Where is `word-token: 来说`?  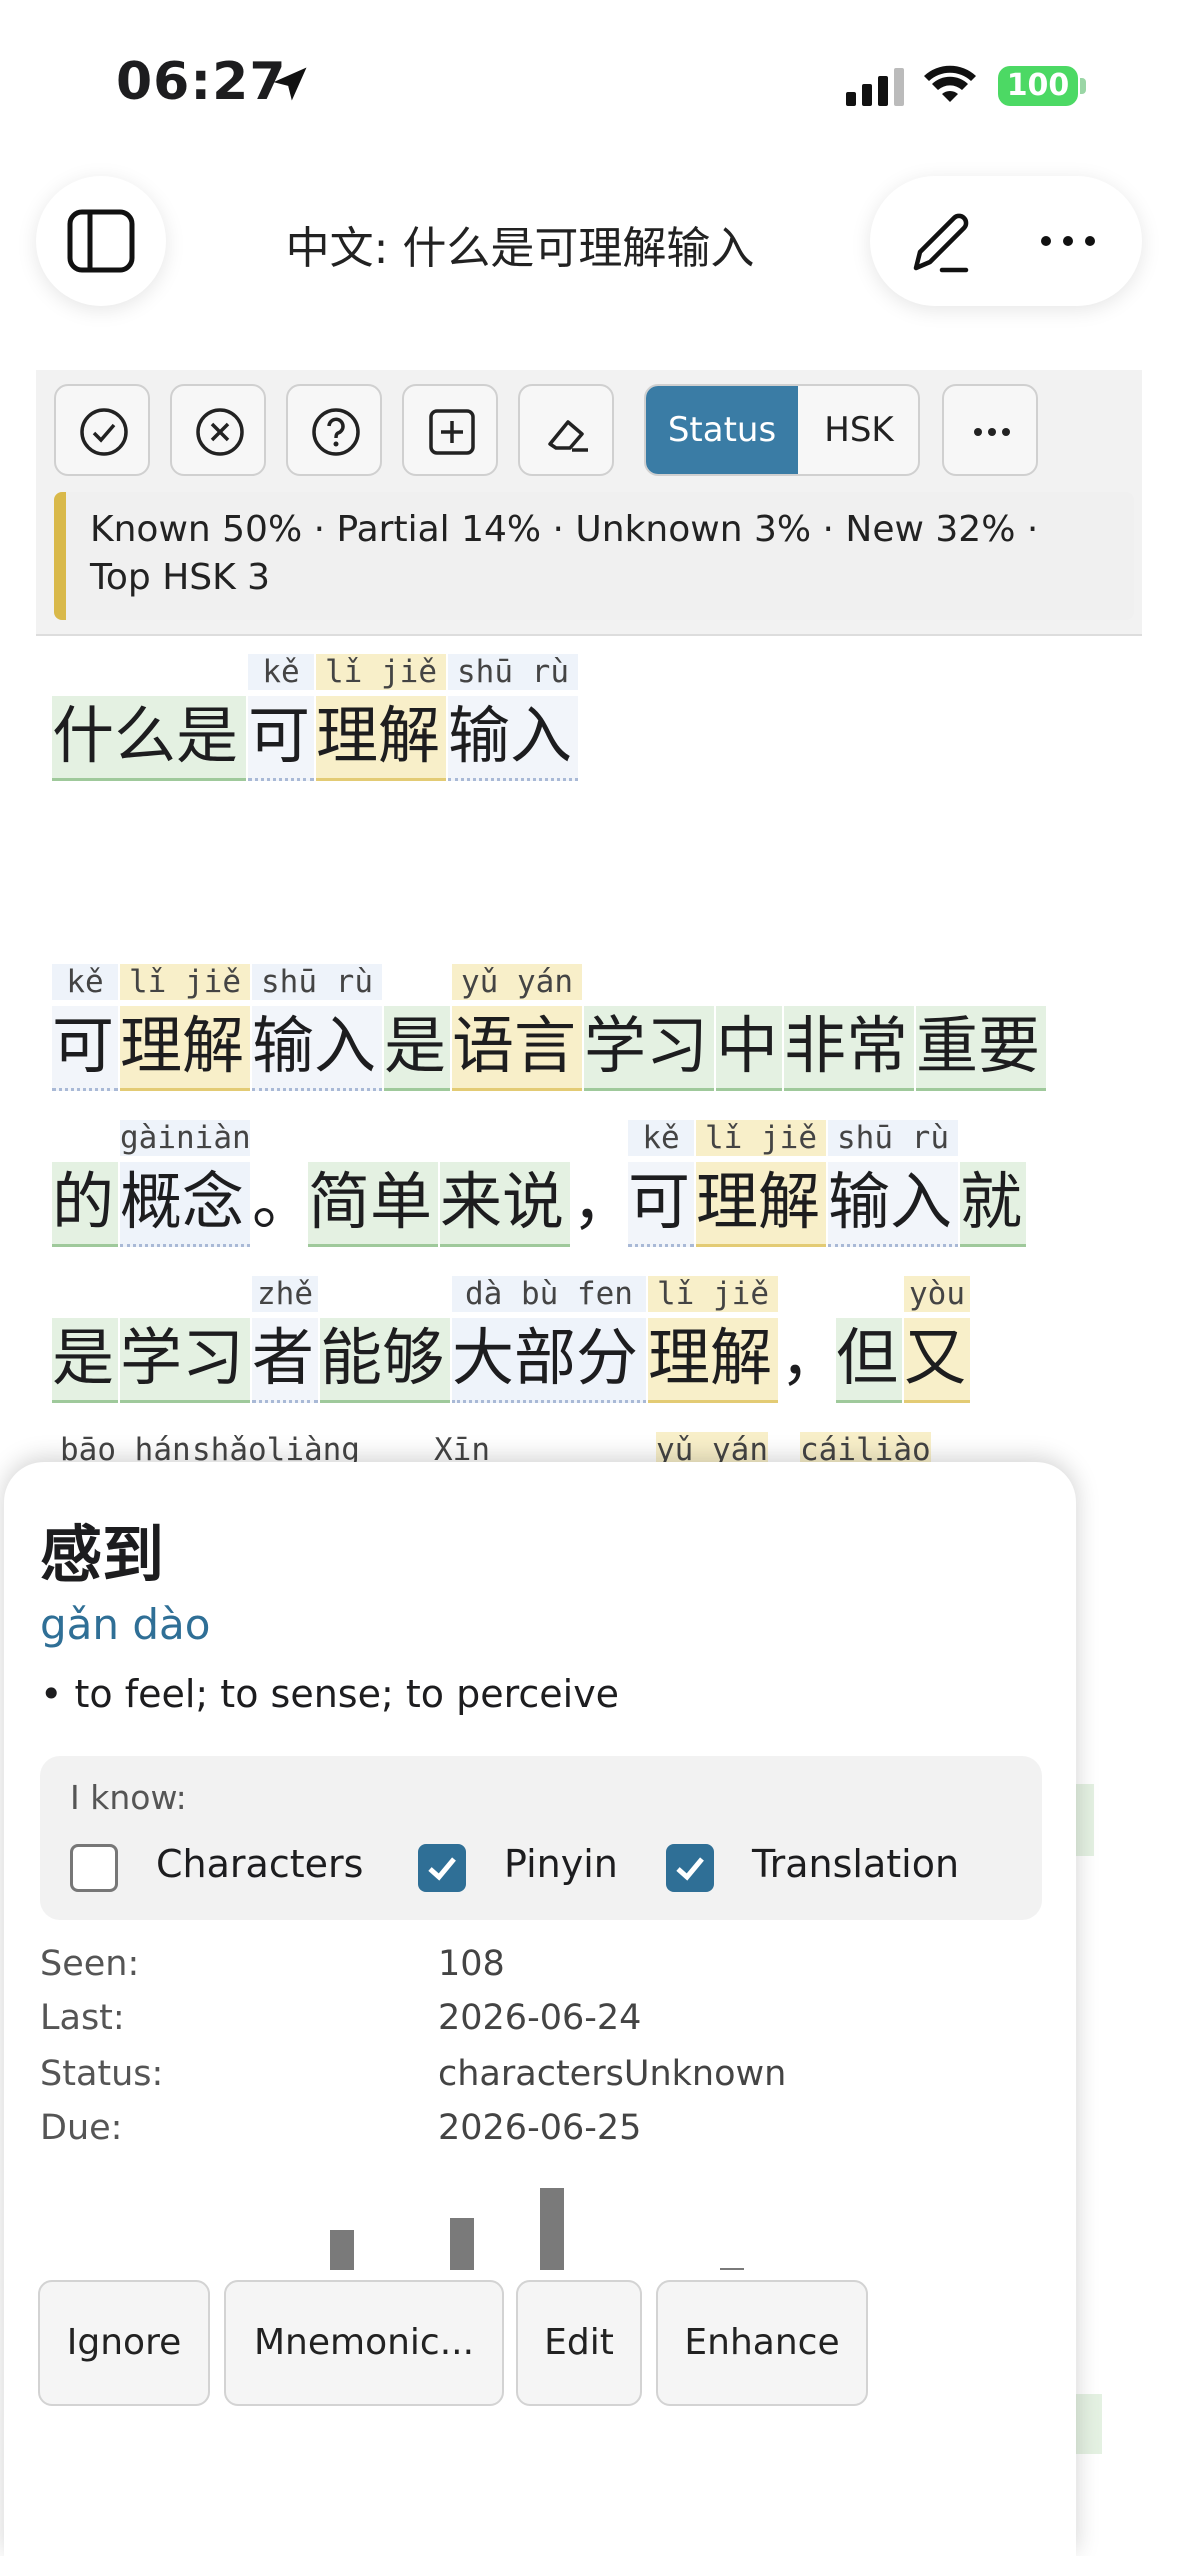 word-token: 来说 is located at coordinates (505, 1185).